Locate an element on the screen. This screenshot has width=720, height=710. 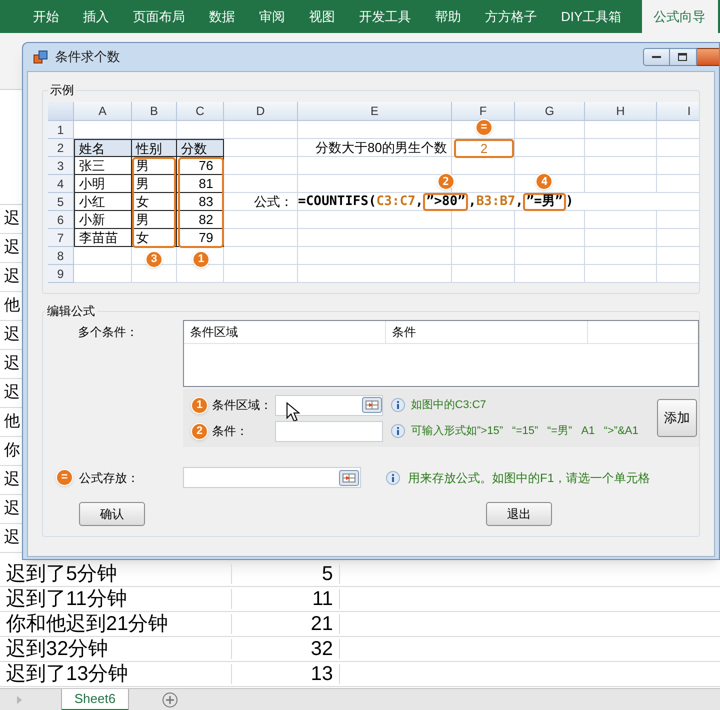
row-header: 2 is located at coordinates (61, 148).